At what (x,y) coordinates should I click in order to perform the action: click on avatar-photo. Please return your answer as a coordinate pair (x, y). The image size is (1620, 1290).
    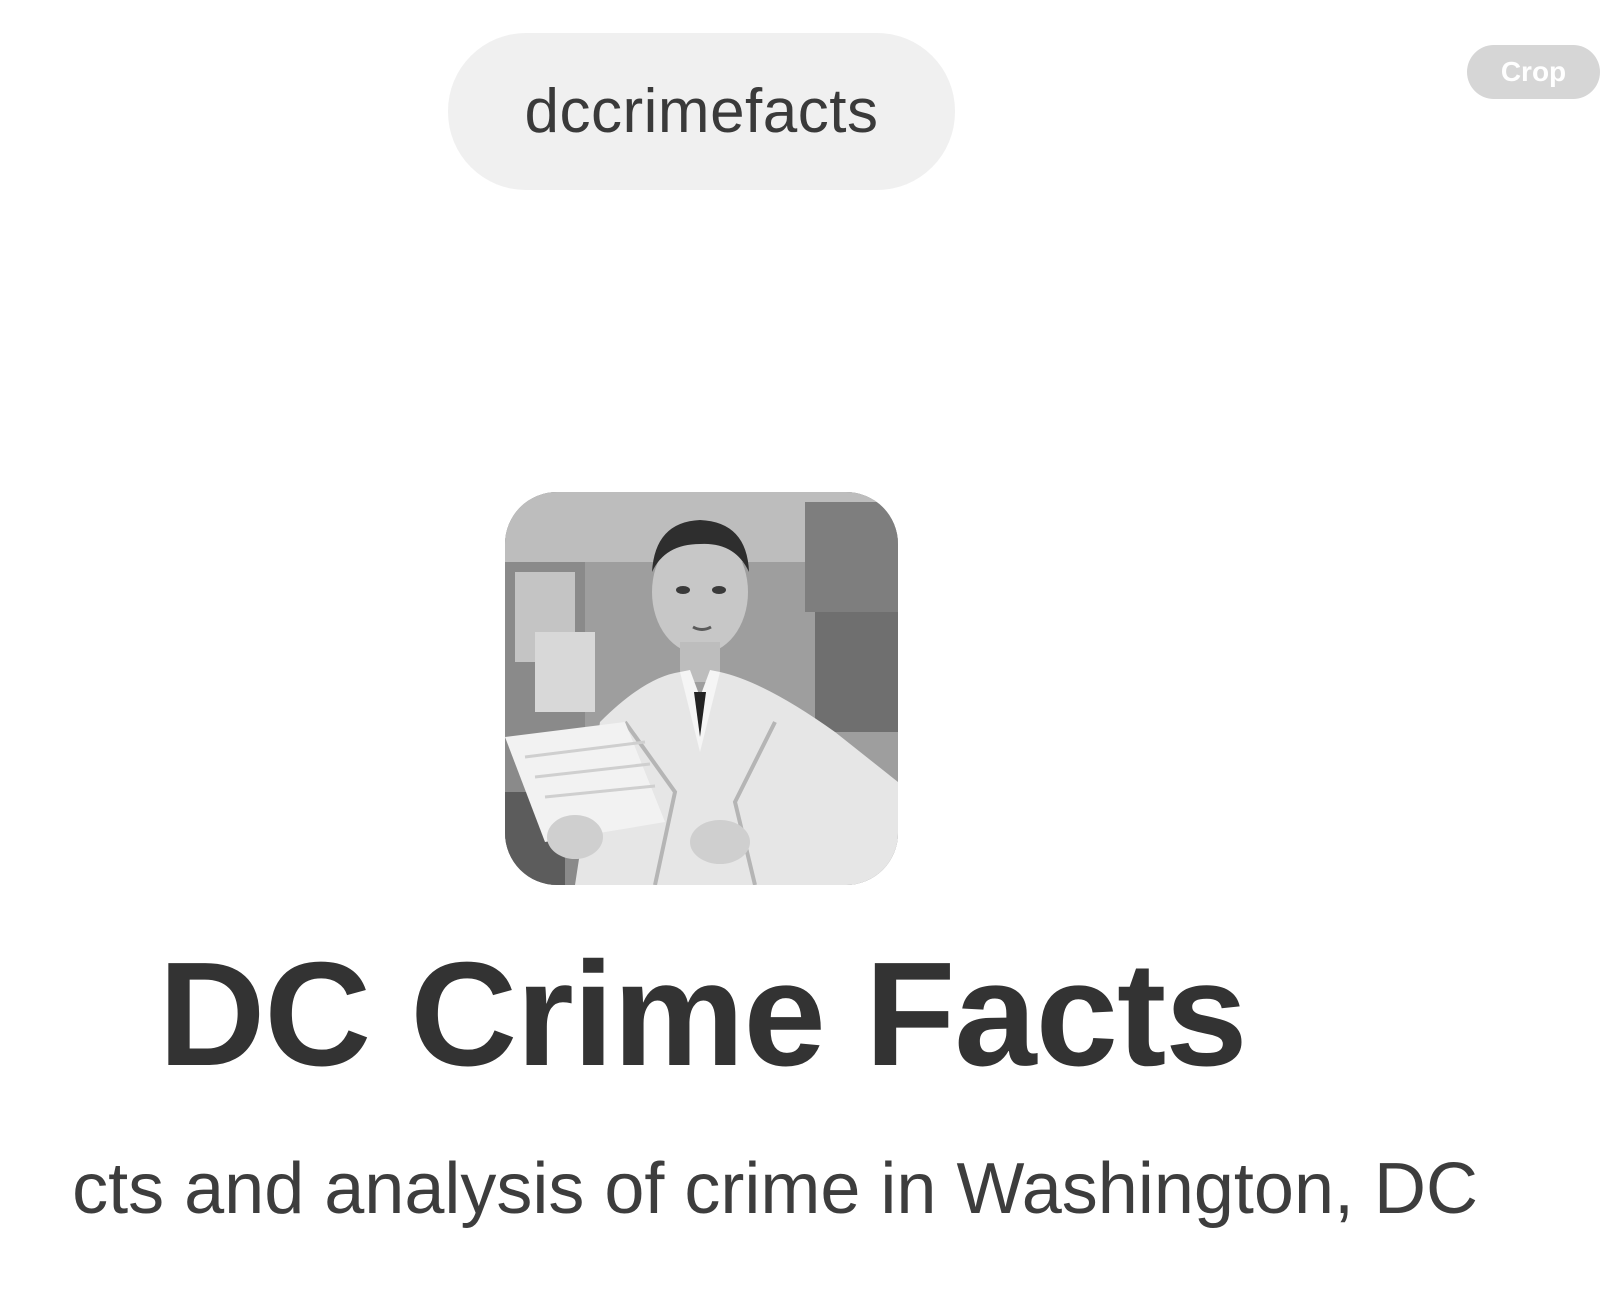
    Looking at the image, I should click on (701, 688).